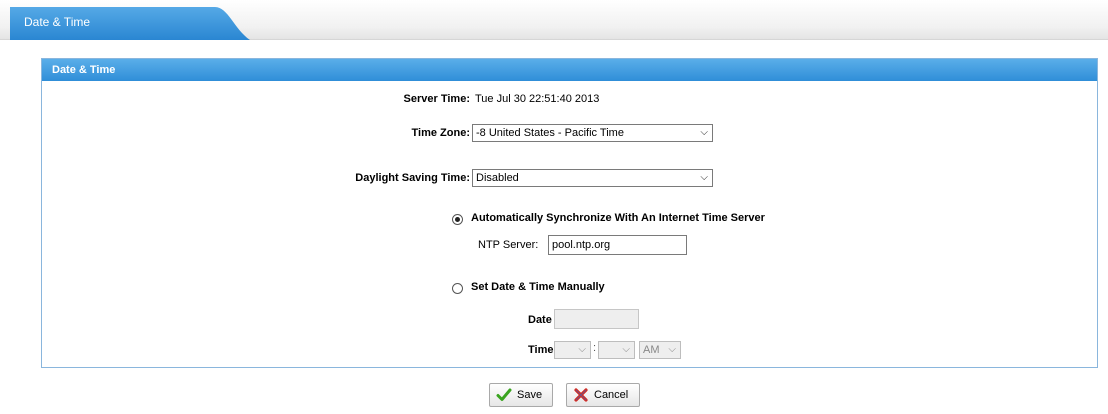 Image resolution: width=1108 pixels, height=414 pixels. I want to click on ntp-server-input: pool.ntp.org, so click(617, 245).